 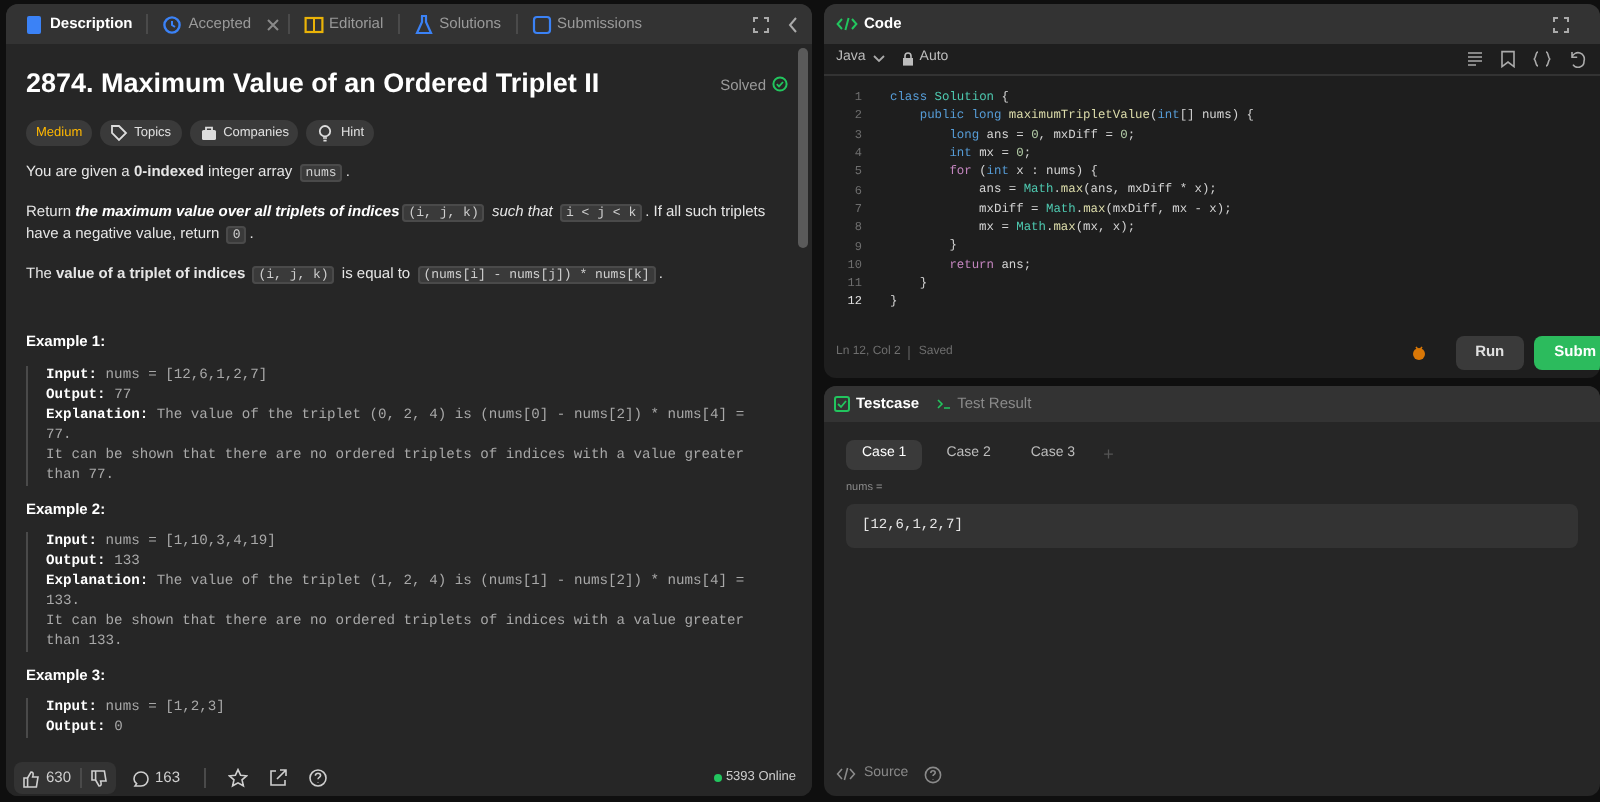 What do you see at coordinates (31, 778) in the screenshot?
I see `thumbs-up-icon` at bounding box center [31, 778].